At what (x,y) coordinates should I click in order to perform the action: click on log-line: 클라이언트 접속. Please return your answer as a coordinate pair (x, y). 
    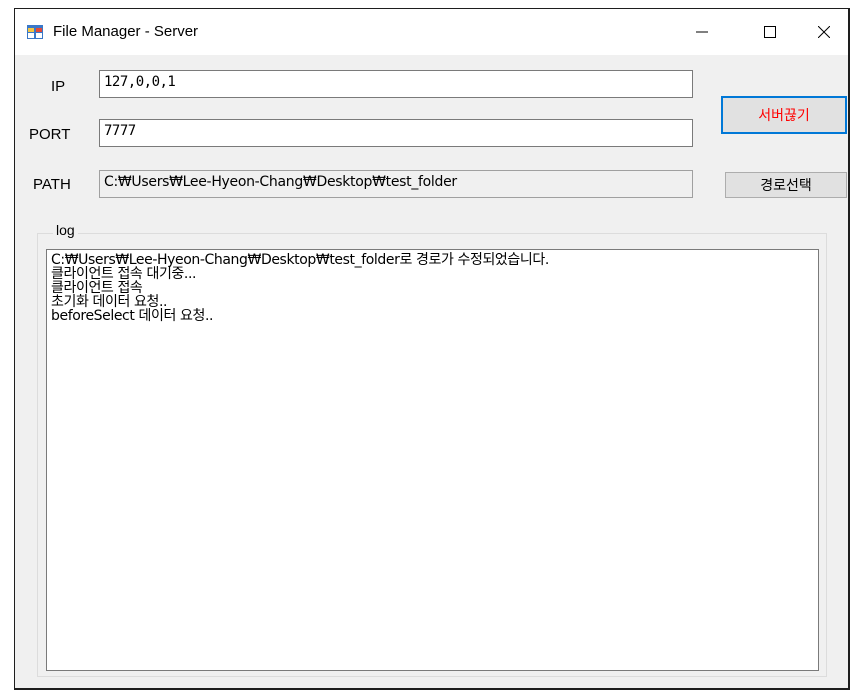
    Looking at the image, I should click on (97, 288).